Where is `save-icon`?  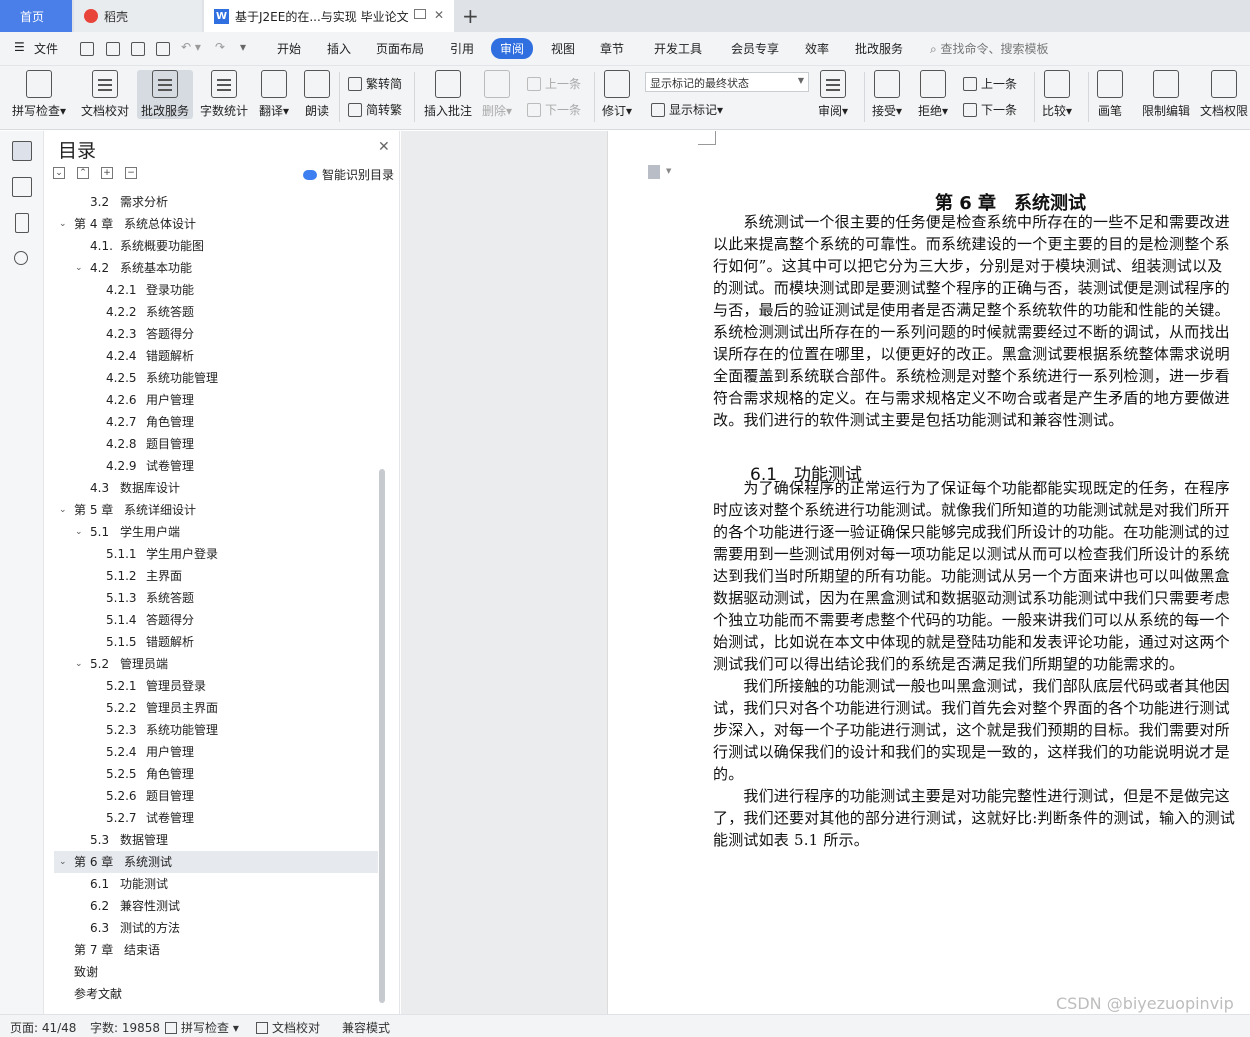 save-icon is located at coordinates (87, 49).